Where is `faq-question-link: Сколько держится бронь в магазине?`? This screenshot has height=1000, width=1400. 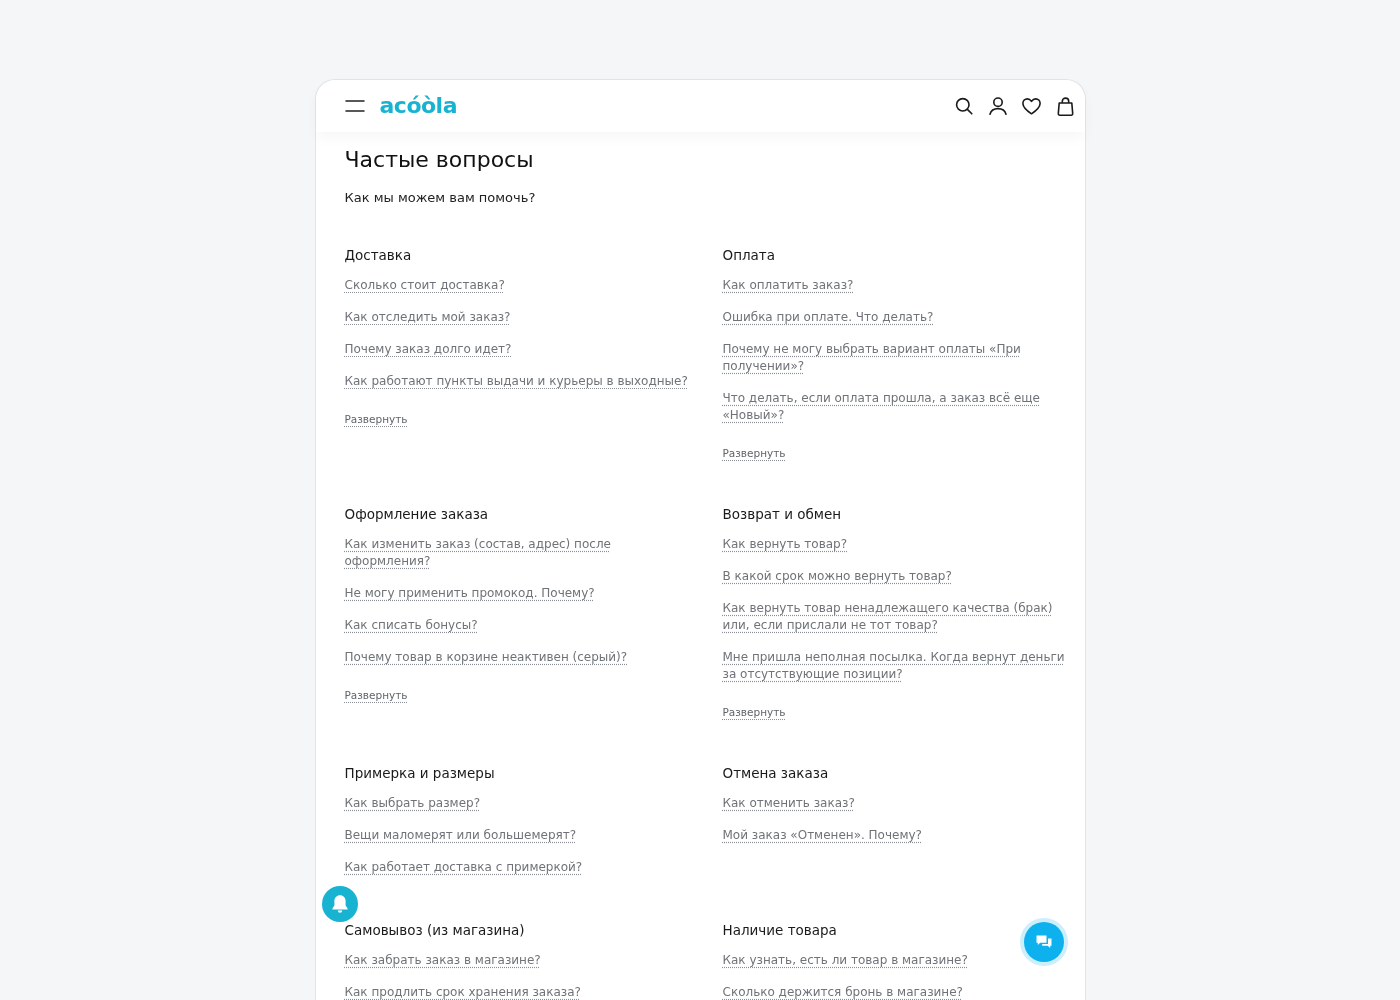 faq-question-link: Сколько держится бронь в магазине? is located at coordinates (842, 992).